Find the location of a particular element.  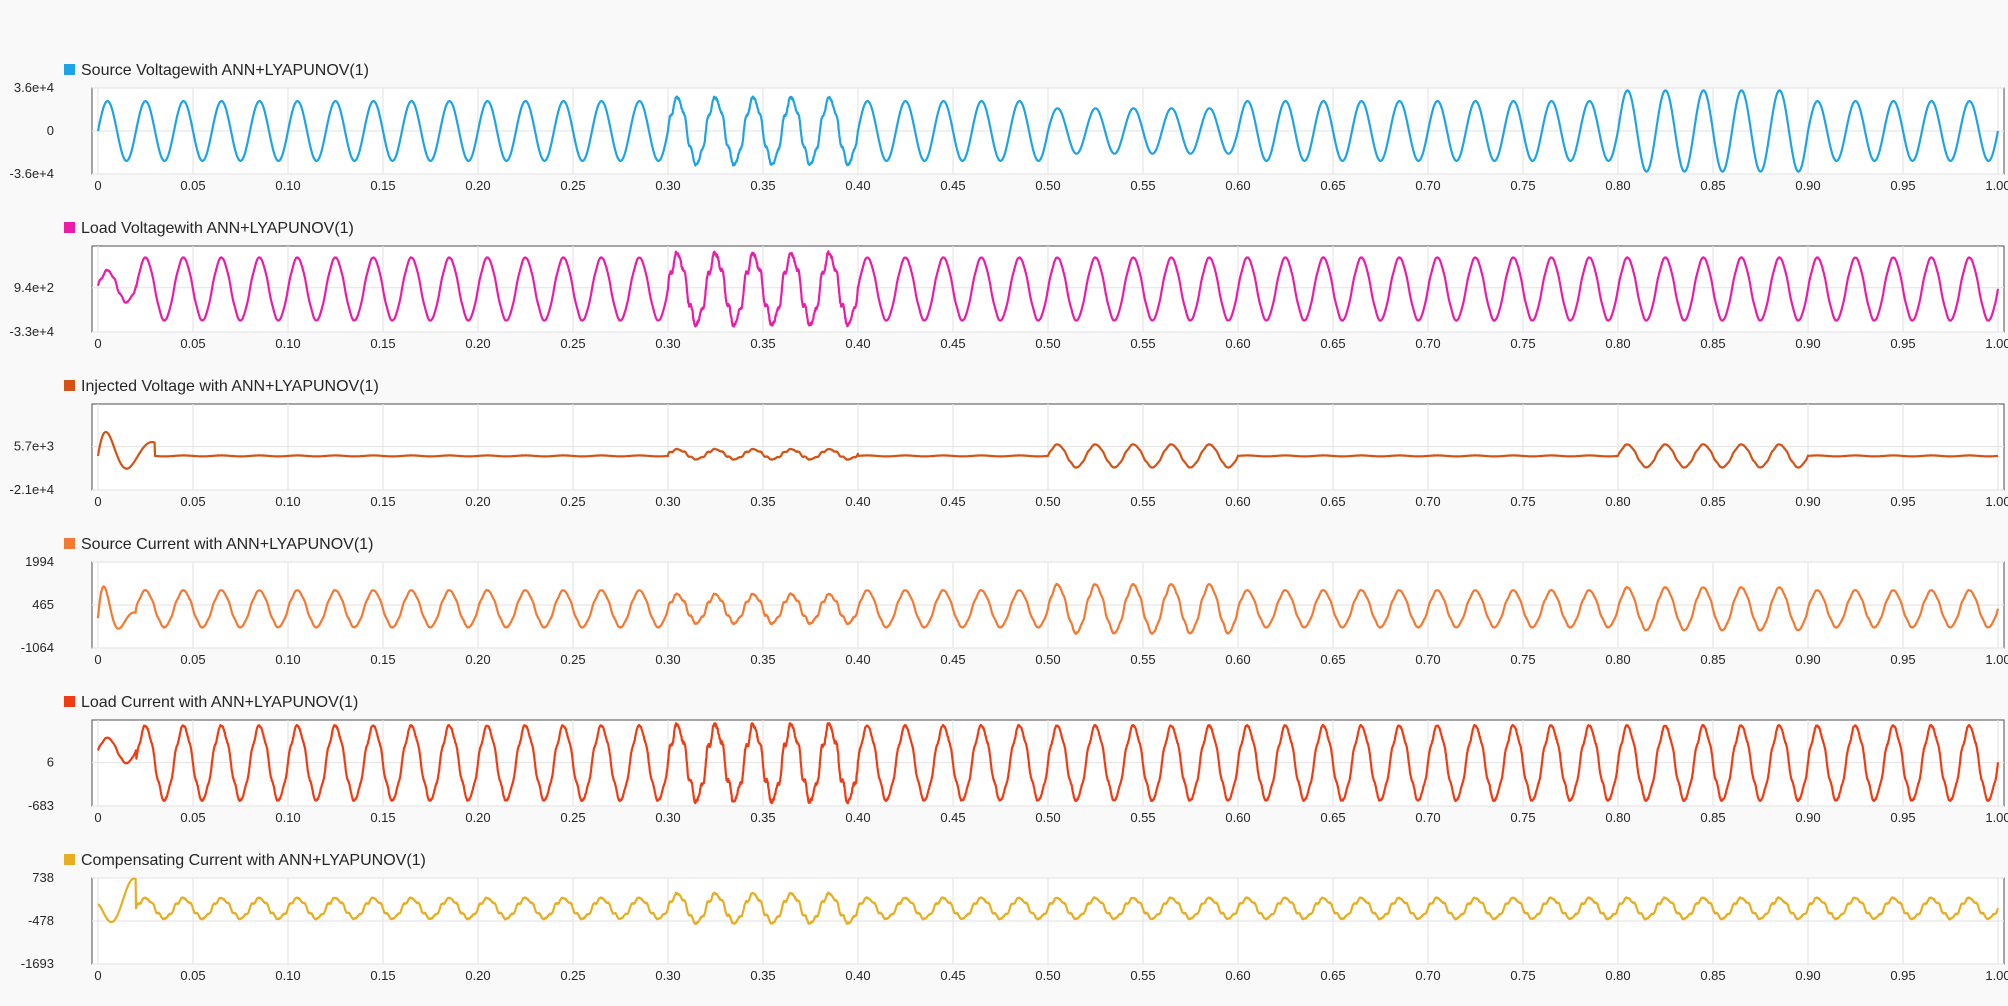

legend-label: Load Current with ANN+LYAPUNOV(1) is located at coordinates (219, 702).